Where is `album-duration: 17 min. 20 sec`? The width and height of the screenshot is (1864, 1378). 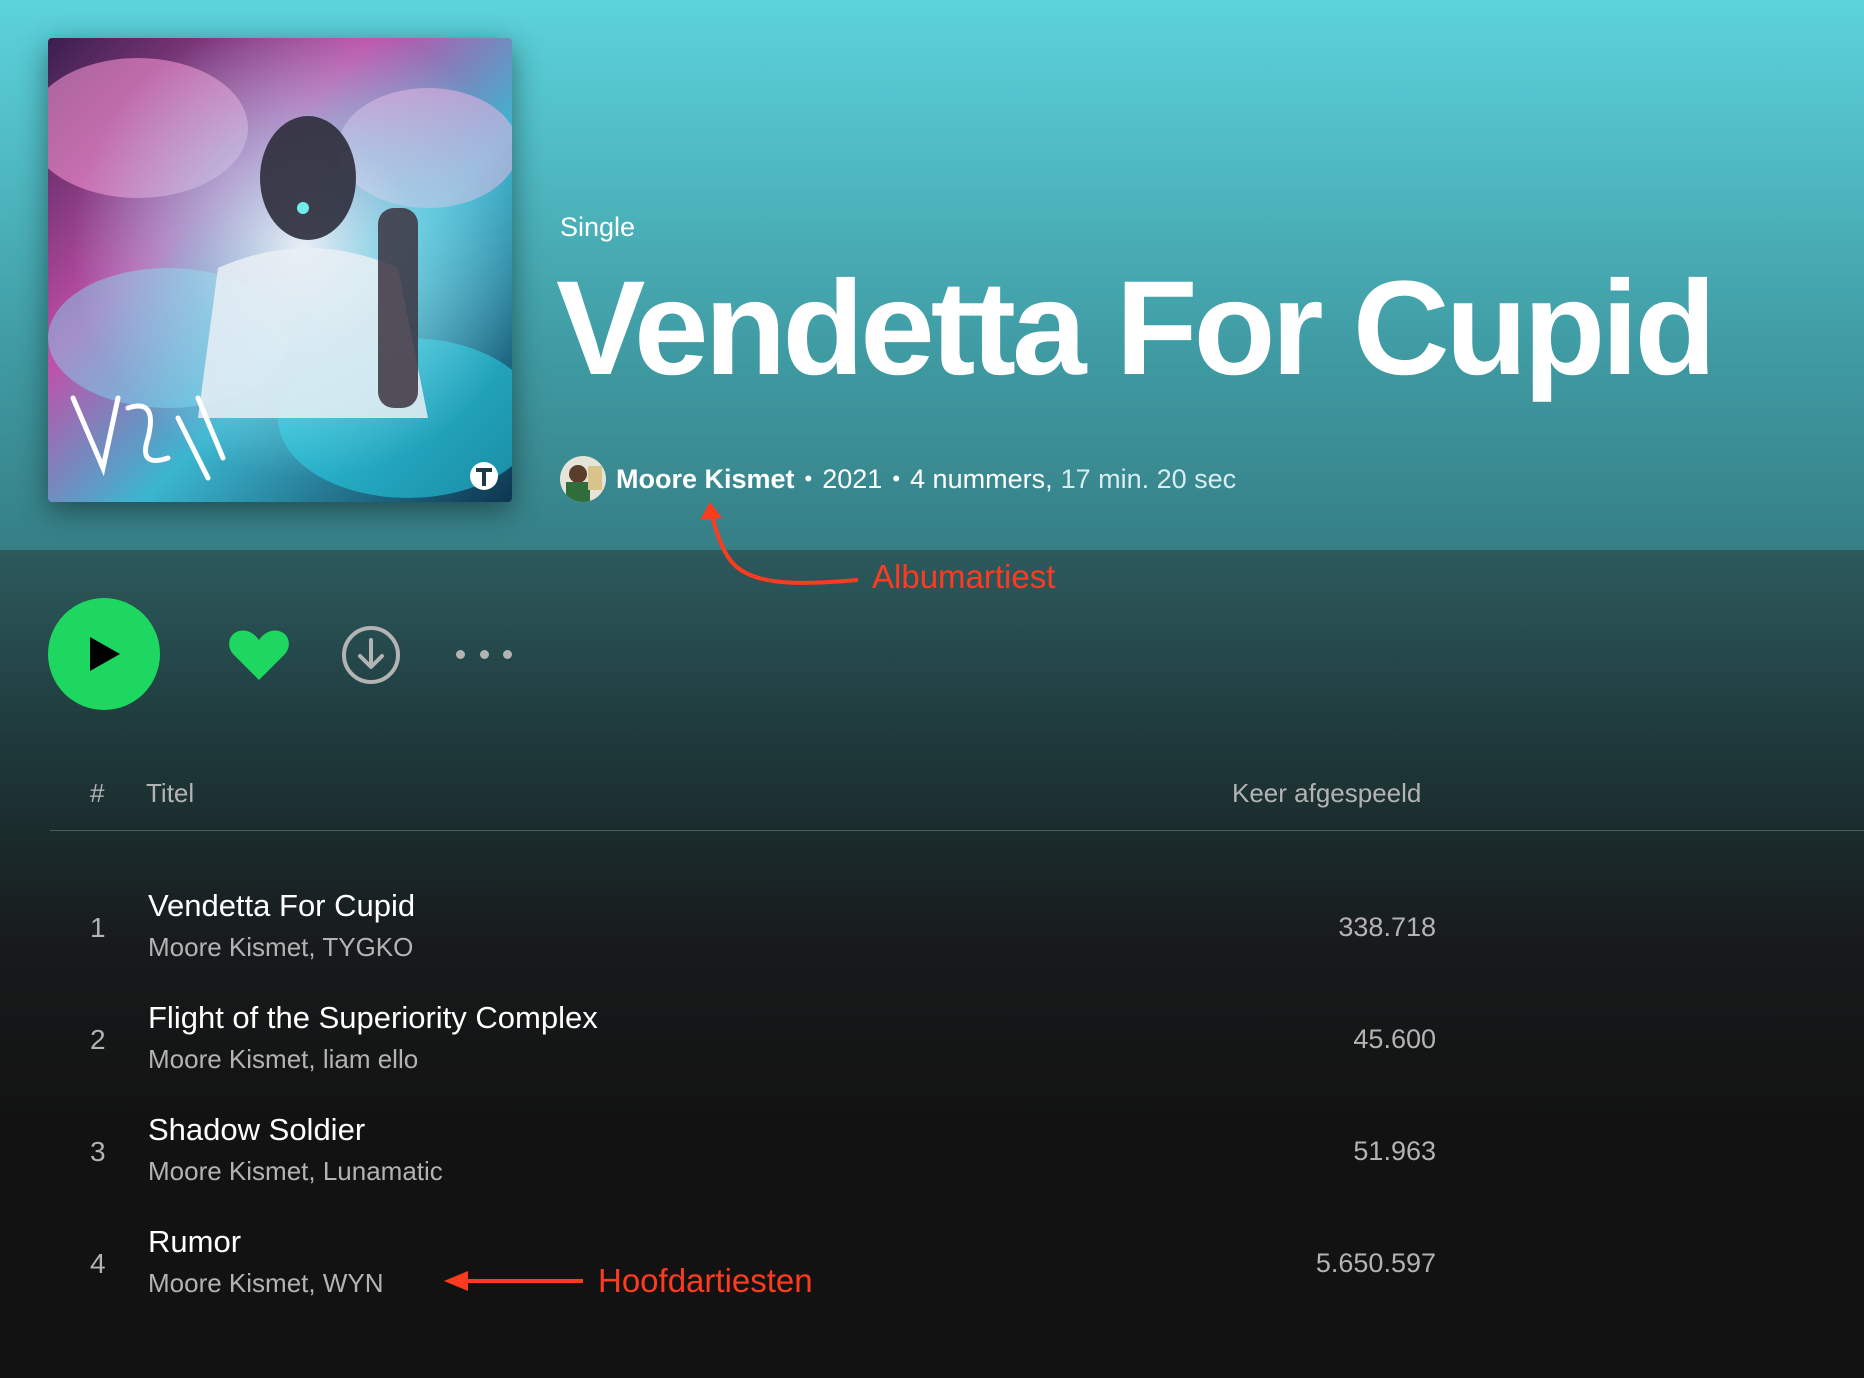 album-duration: 17 min. 20 sec is located at coordinates (1148, 478).